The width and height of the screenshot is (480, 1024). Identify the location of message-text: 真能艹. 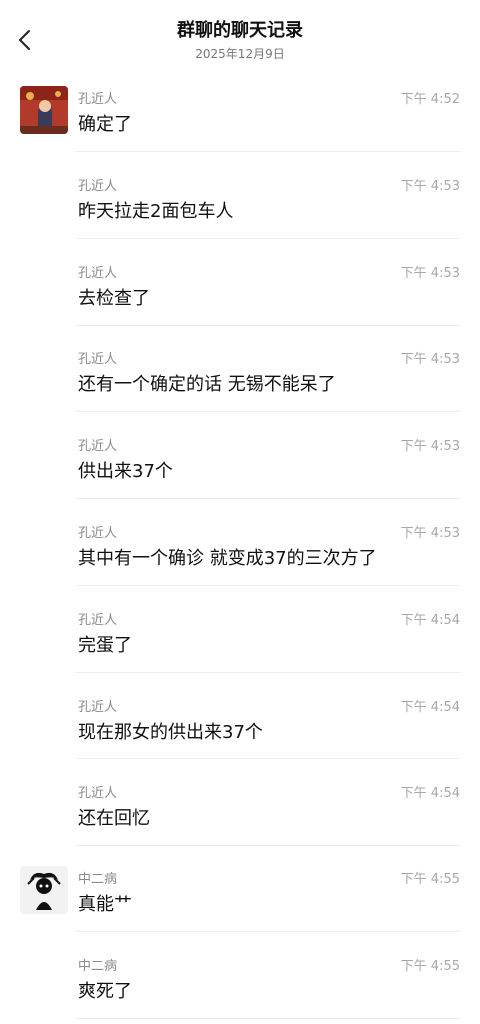
(105, 904).